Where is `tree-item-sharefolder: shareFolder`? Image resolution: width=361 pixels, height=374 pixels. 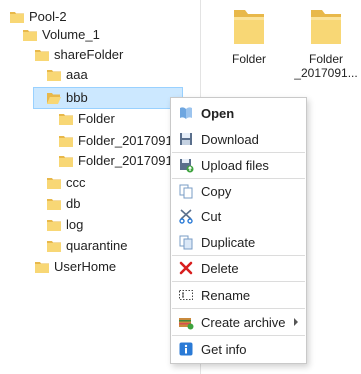
tree-item-sharefolder: shareFolder is located at coordinates (79, 55).